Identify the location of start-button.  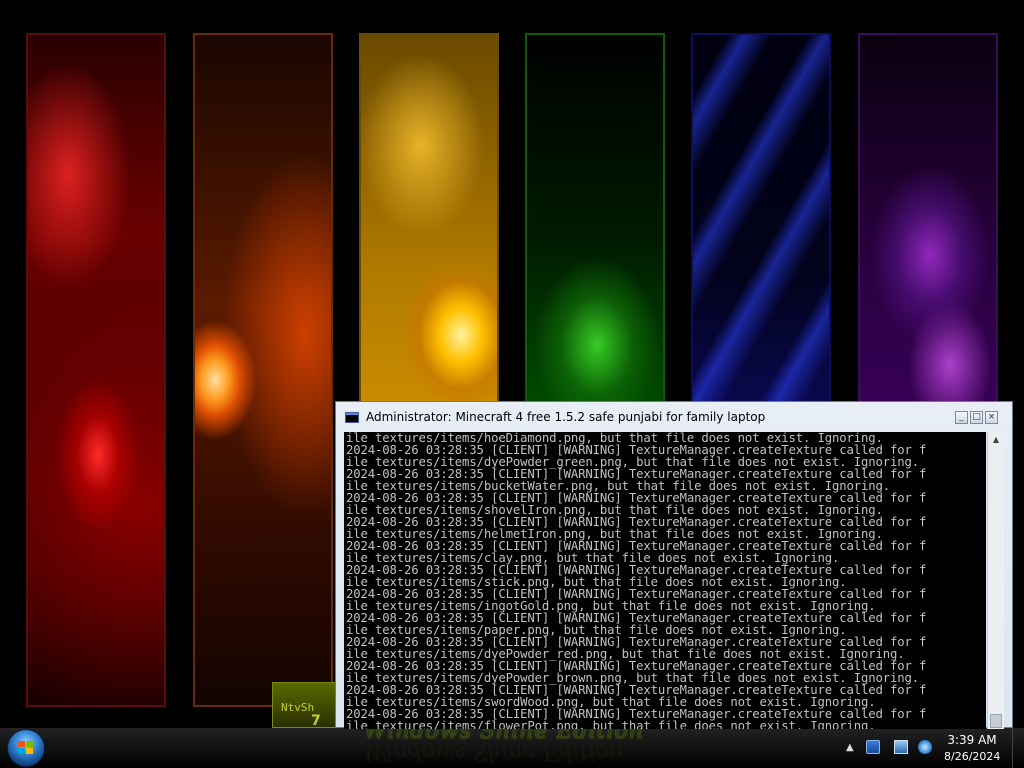
(26, 748).